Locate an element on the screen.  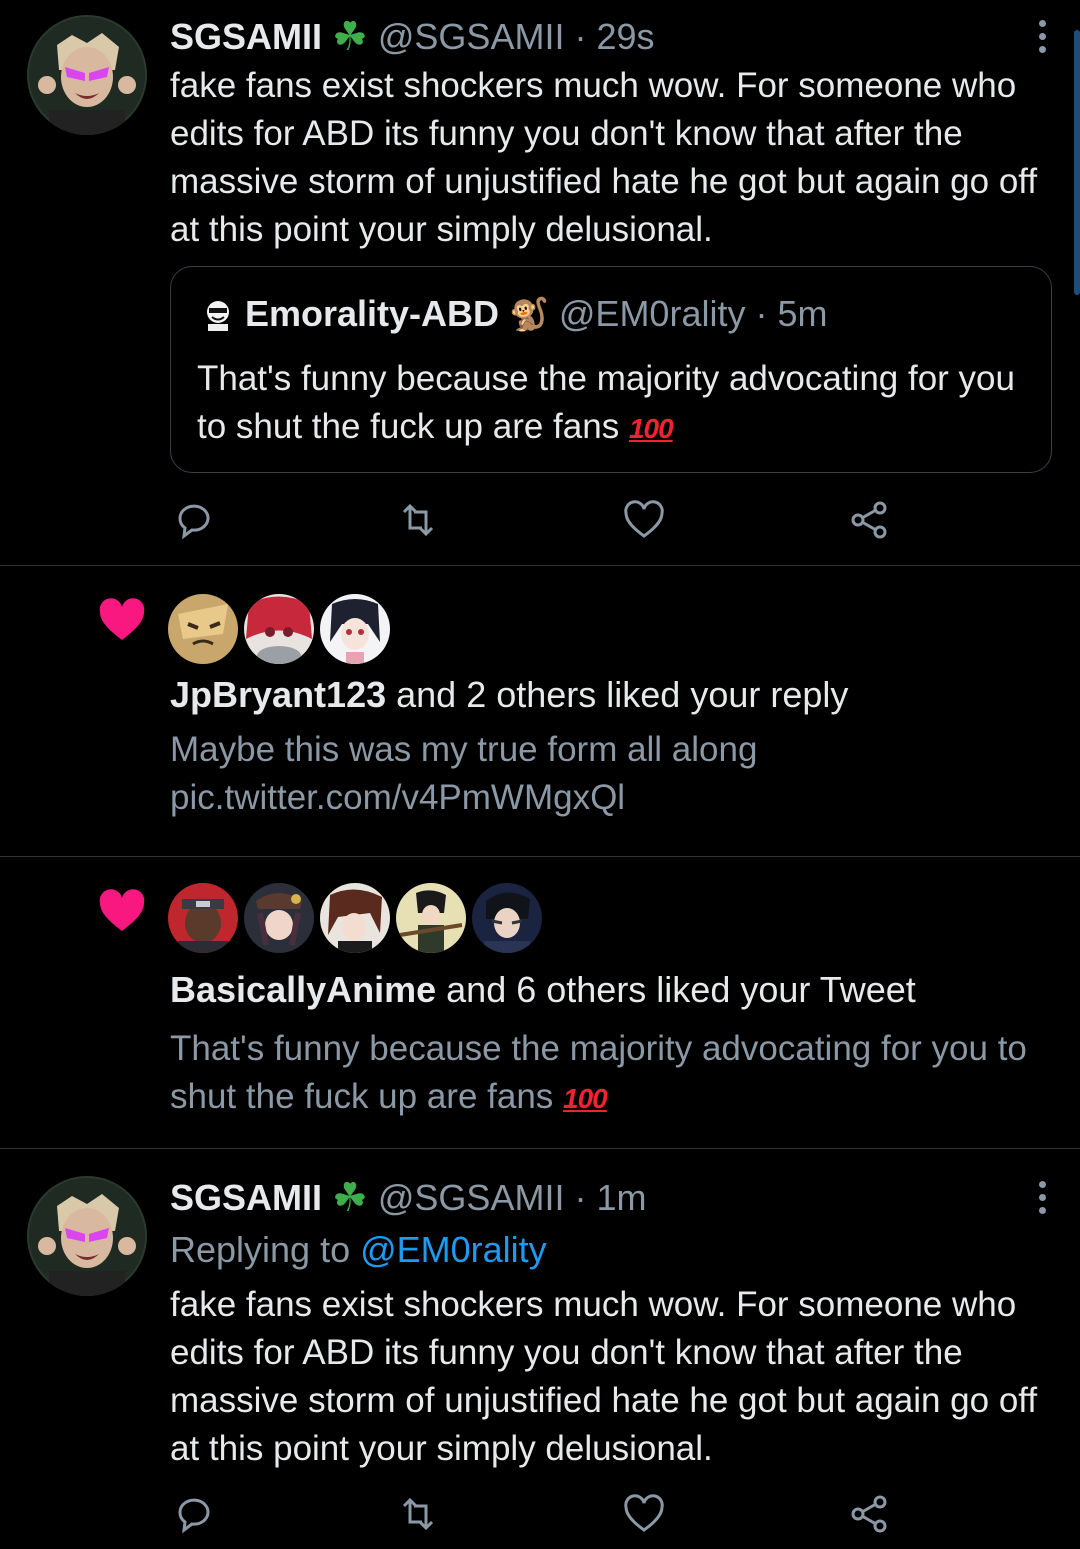
actor-name: JpBryant123 is located at coordinates (278, 694).